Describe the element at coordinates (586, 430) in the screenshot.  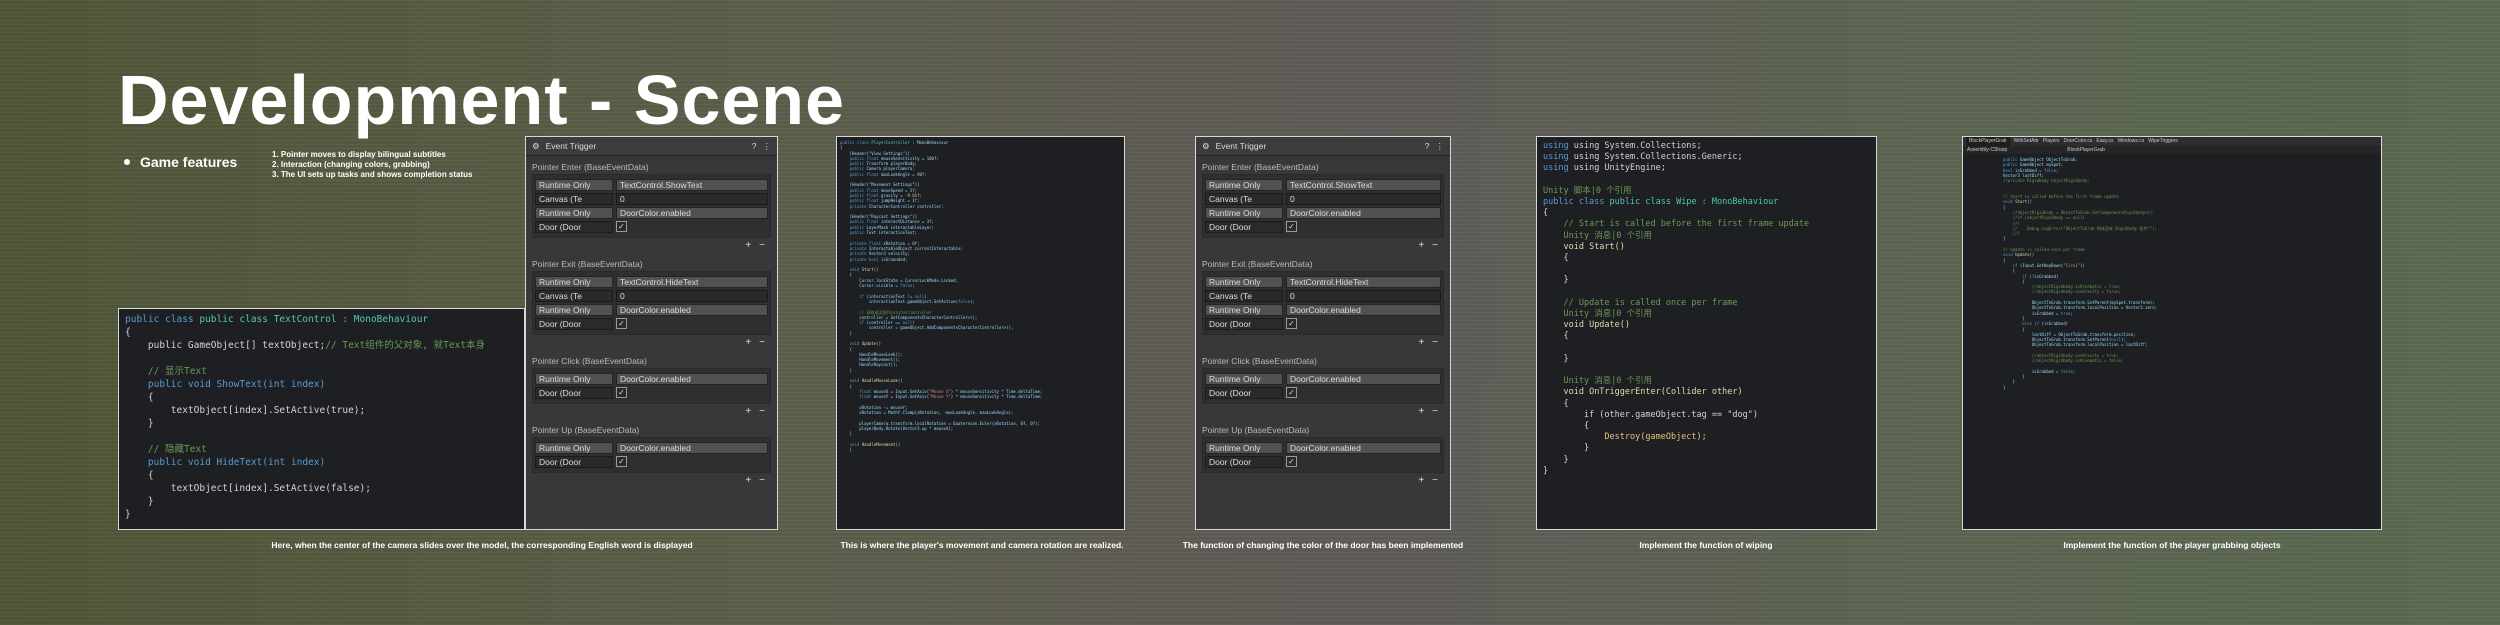
I see `event-section-title: Pointer Up (BaseEventData)` at that location.